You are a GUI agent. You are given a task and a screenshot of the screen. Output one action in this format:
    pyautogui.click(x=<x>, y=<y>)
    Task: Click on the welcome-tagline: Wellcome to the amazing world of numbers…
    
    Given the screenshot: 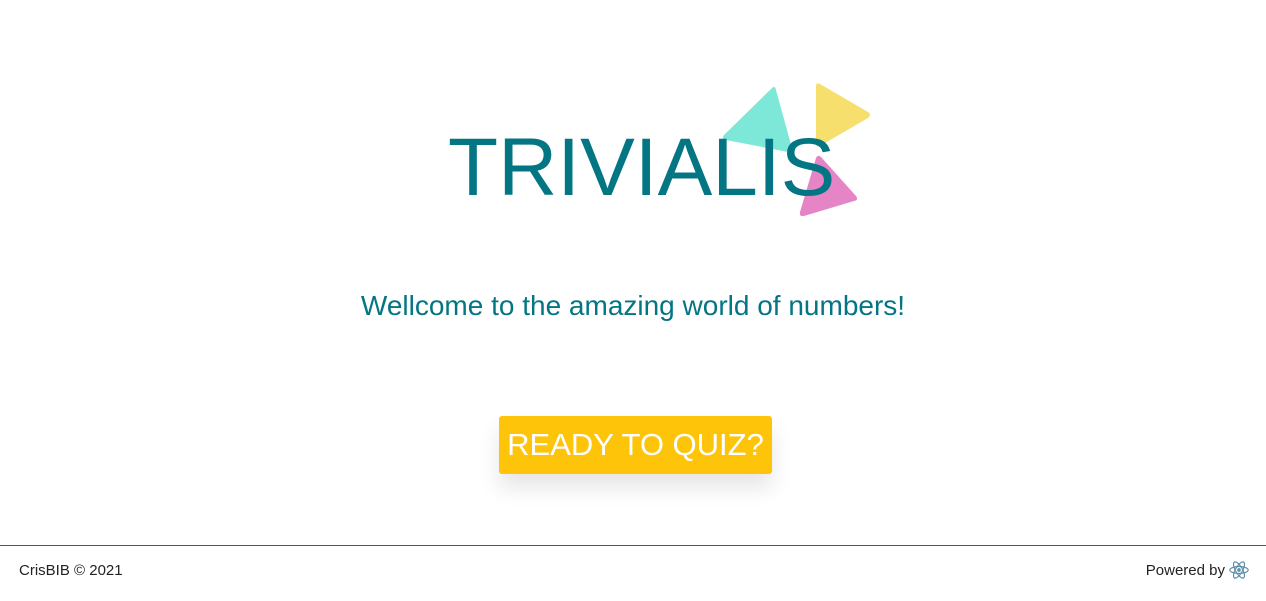 What is the action you would take?
    pyautogui.click(x=633, y=305)
    